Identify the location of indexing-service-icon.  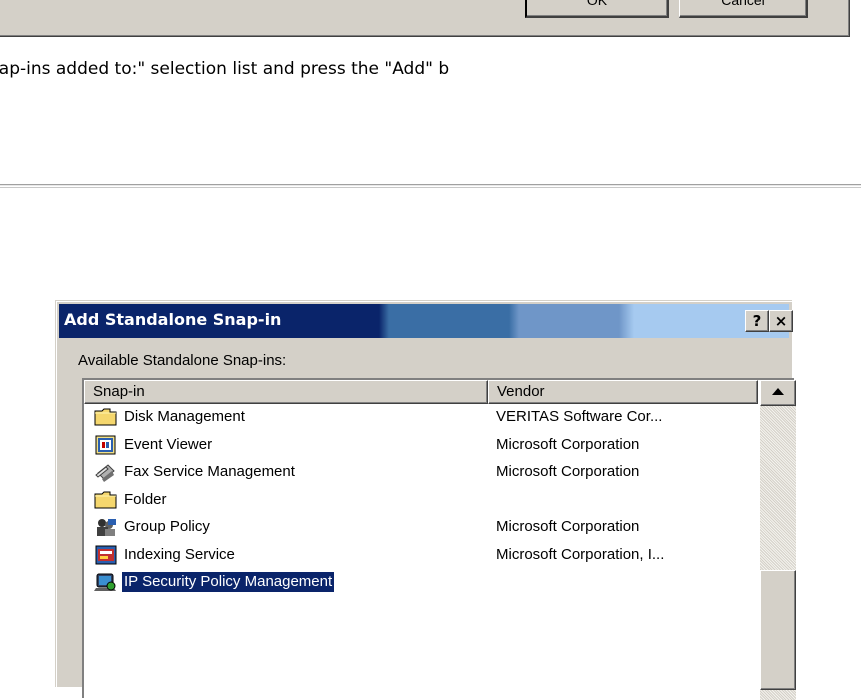
(106, 555).